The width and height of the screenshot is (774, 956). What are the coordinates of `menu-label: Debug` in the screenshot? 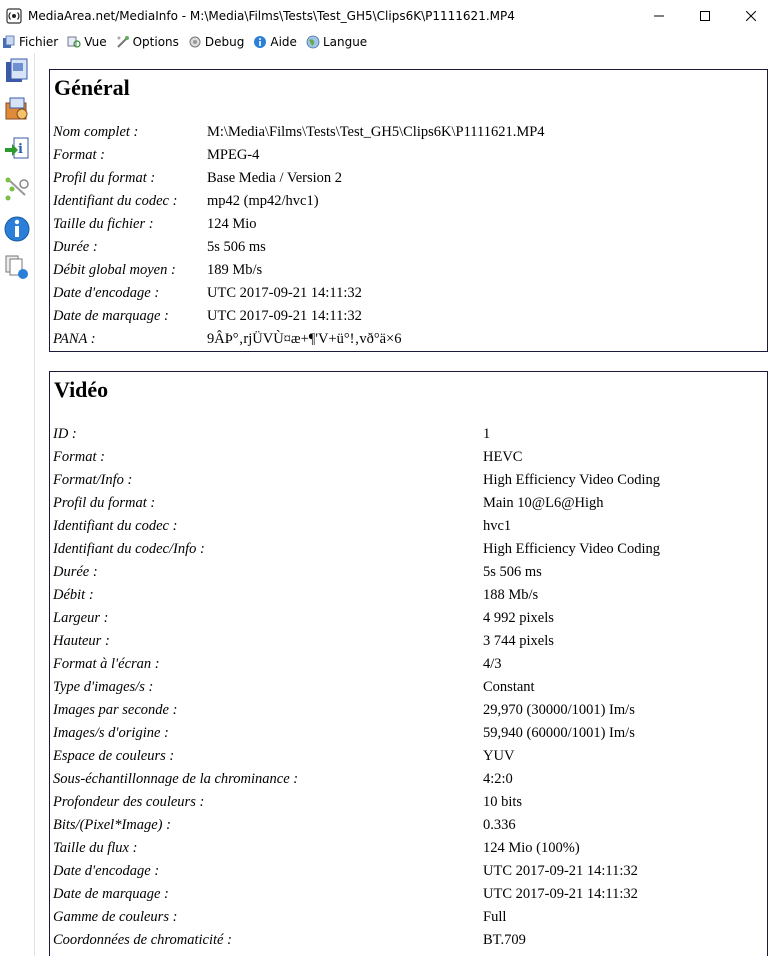 It's located at (224, 42).